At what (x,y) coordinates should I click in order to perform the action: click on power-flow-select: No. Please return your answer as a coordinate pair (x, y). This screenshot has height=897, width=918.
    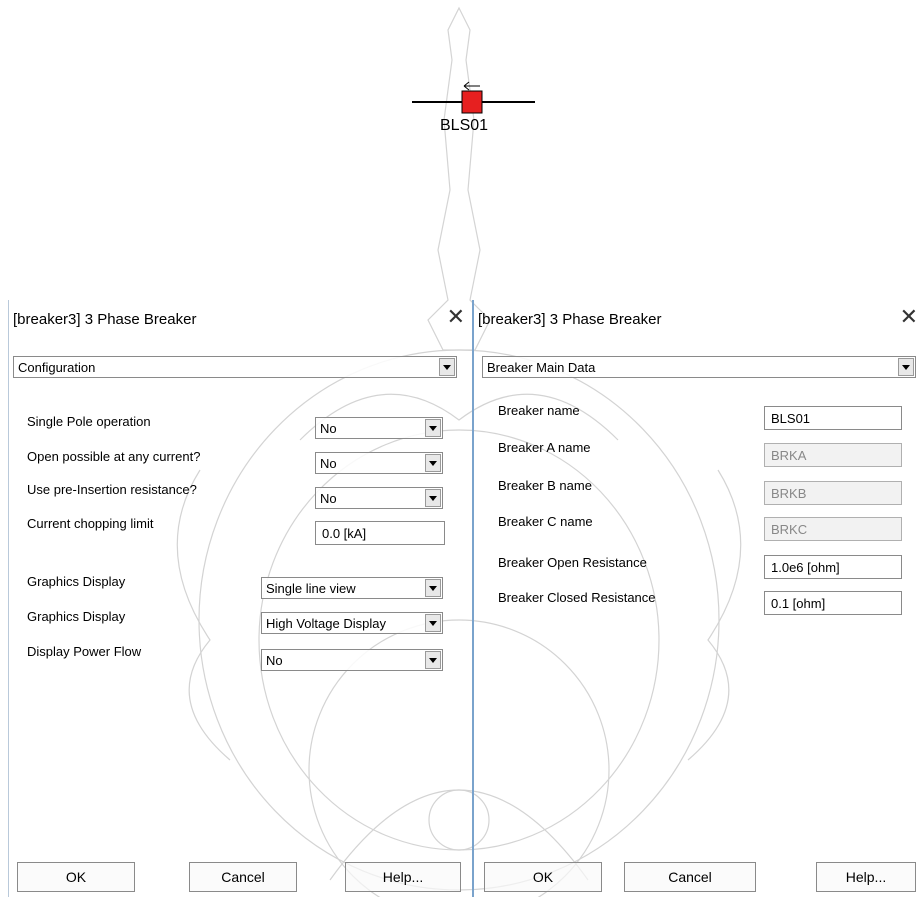
    Looking at the image, I should click on (352, 660).